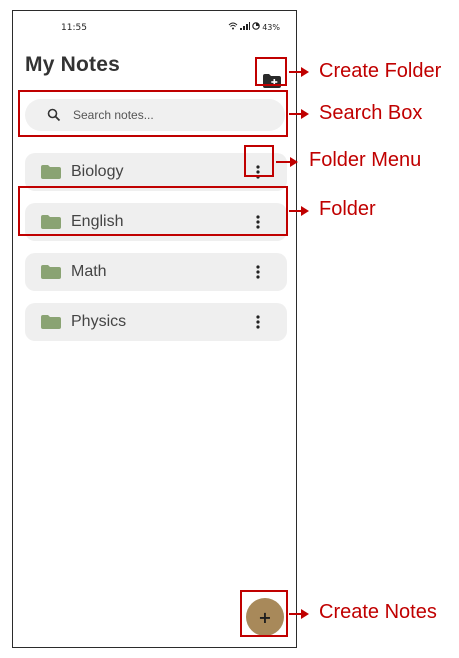 The image size is (459, 658). What do you see at coordinates (380, 71) in the screenshot?
I see `create-folder-annotation: Create Folder` at bounding box center [380, 71].